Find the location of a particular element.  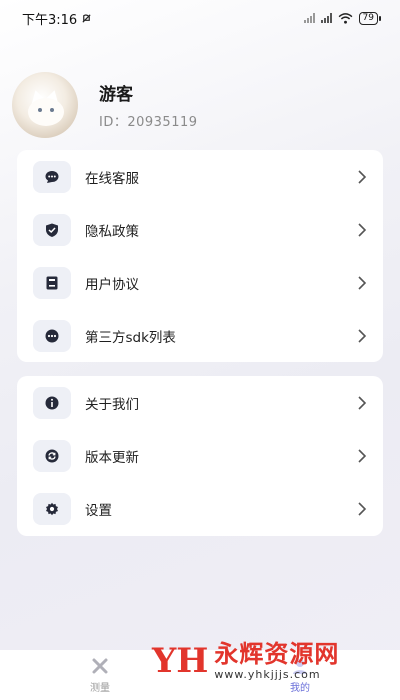

user-id: ID：20935119 is located at coordinates (148, 122).